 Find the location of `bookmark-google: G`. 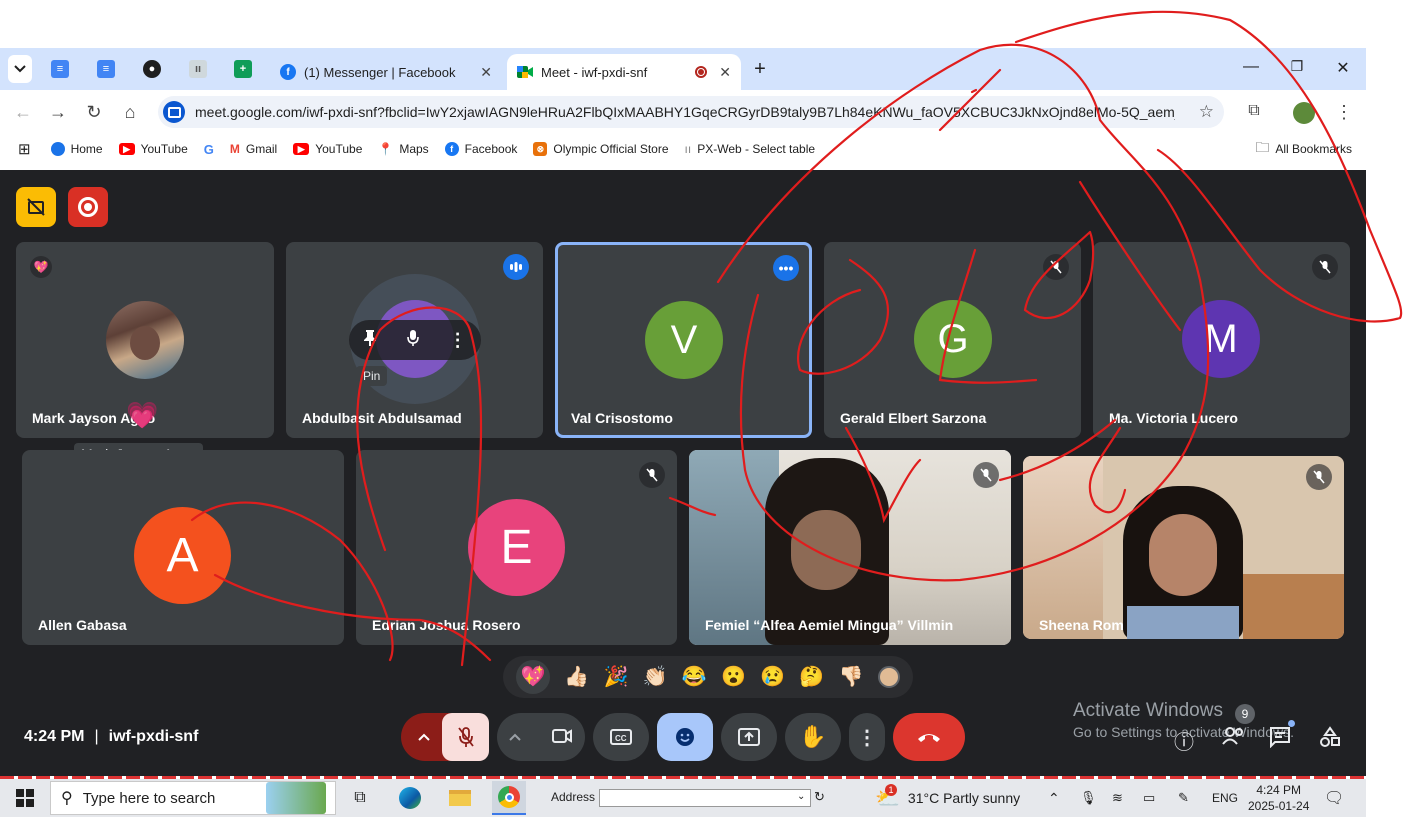

bookmark-google: G is located at coordinates (209, 149).